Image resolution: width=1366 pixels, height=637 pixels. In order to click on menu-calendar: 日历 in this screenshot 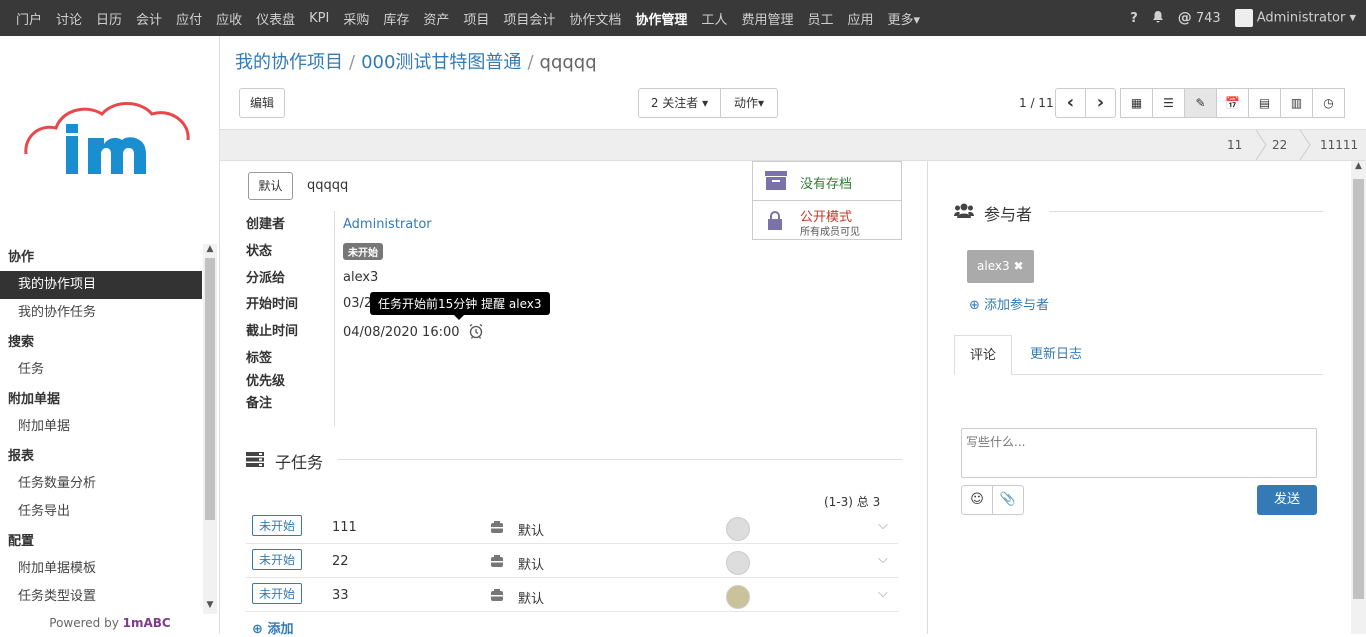, I will do `click(109, 18)`.